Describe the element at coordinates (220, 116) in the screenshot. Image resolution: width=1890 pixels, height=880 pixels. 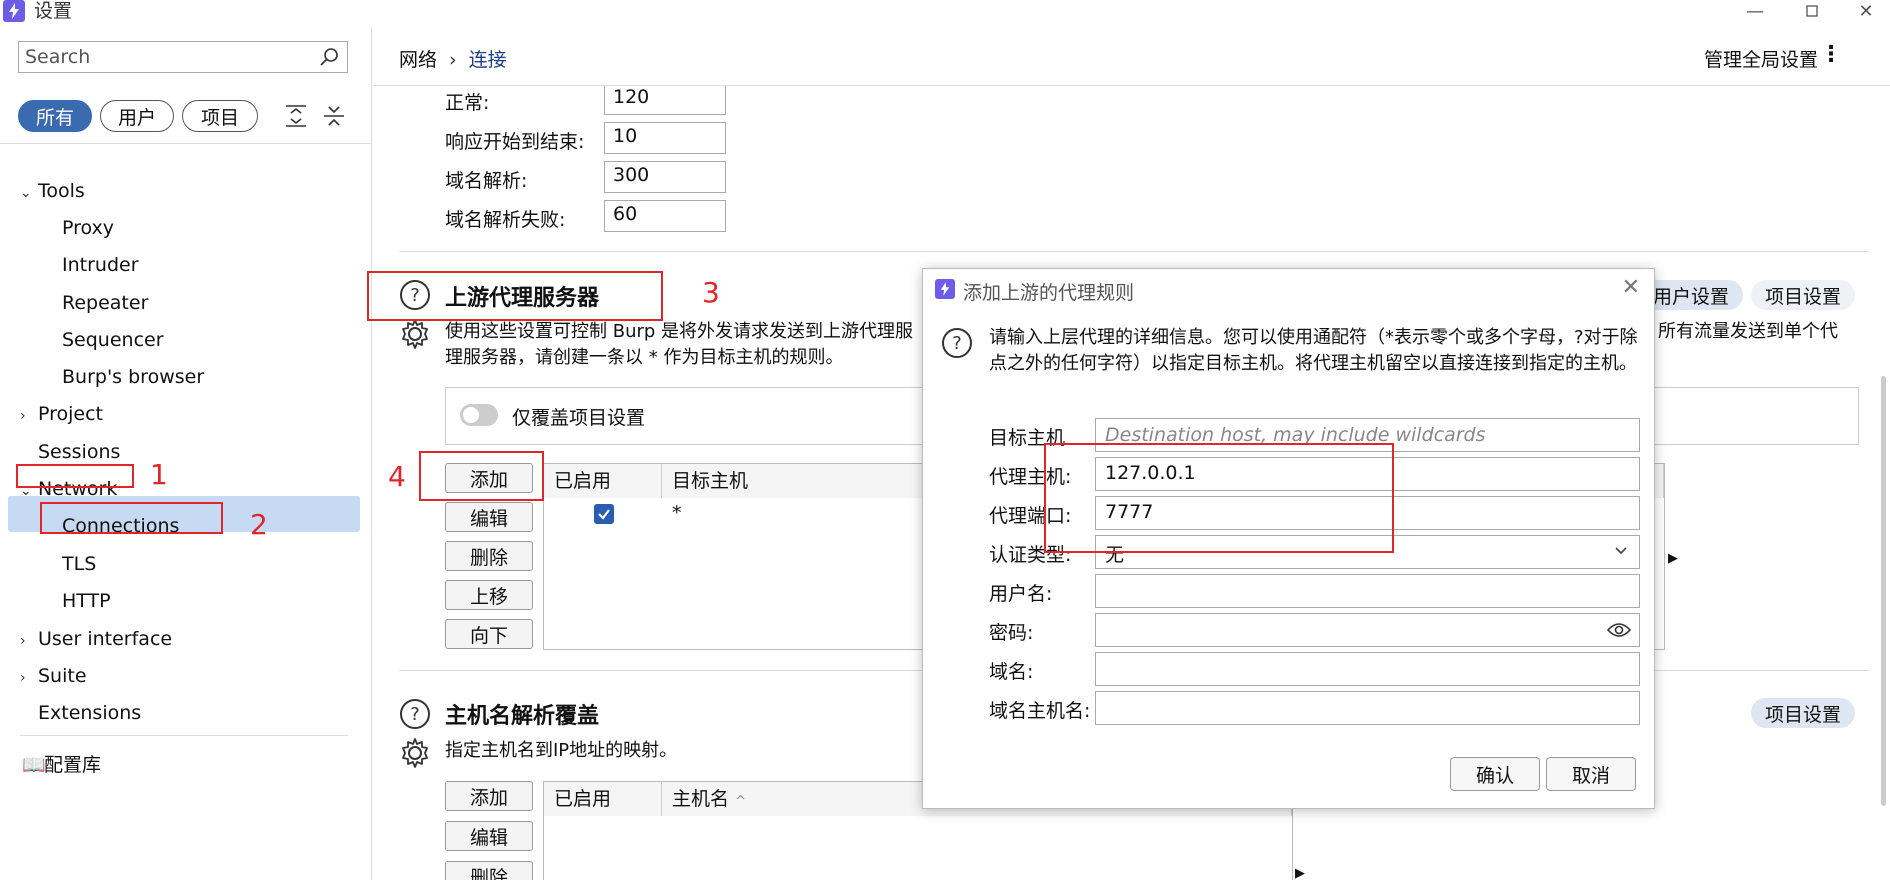
I see `filter-project-button: 项目` at that location.